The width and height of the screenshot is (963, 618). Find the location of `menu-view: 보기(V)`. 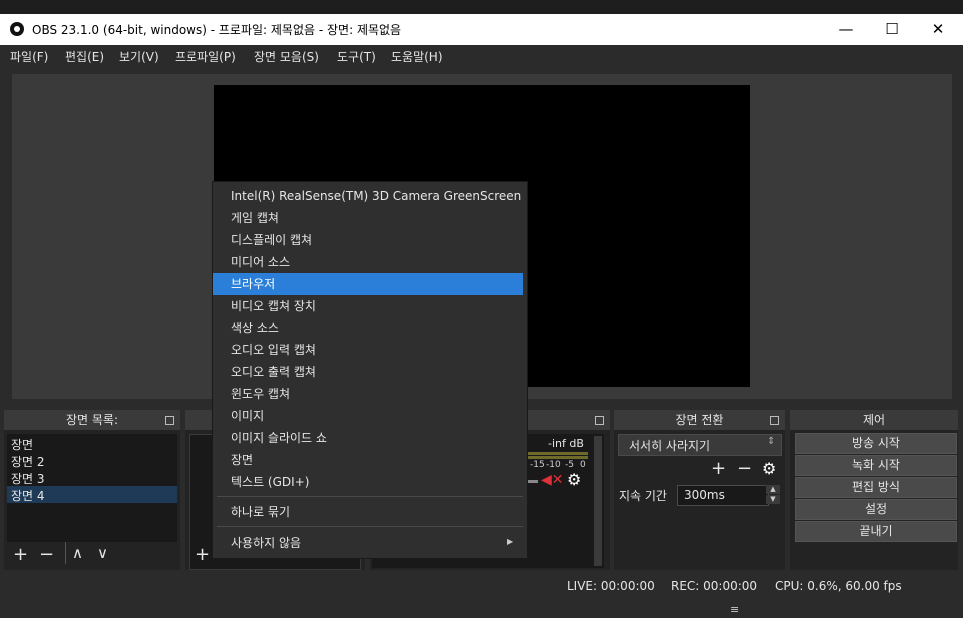

menu-view: 보기(V) is located at coordinates (139, 56).